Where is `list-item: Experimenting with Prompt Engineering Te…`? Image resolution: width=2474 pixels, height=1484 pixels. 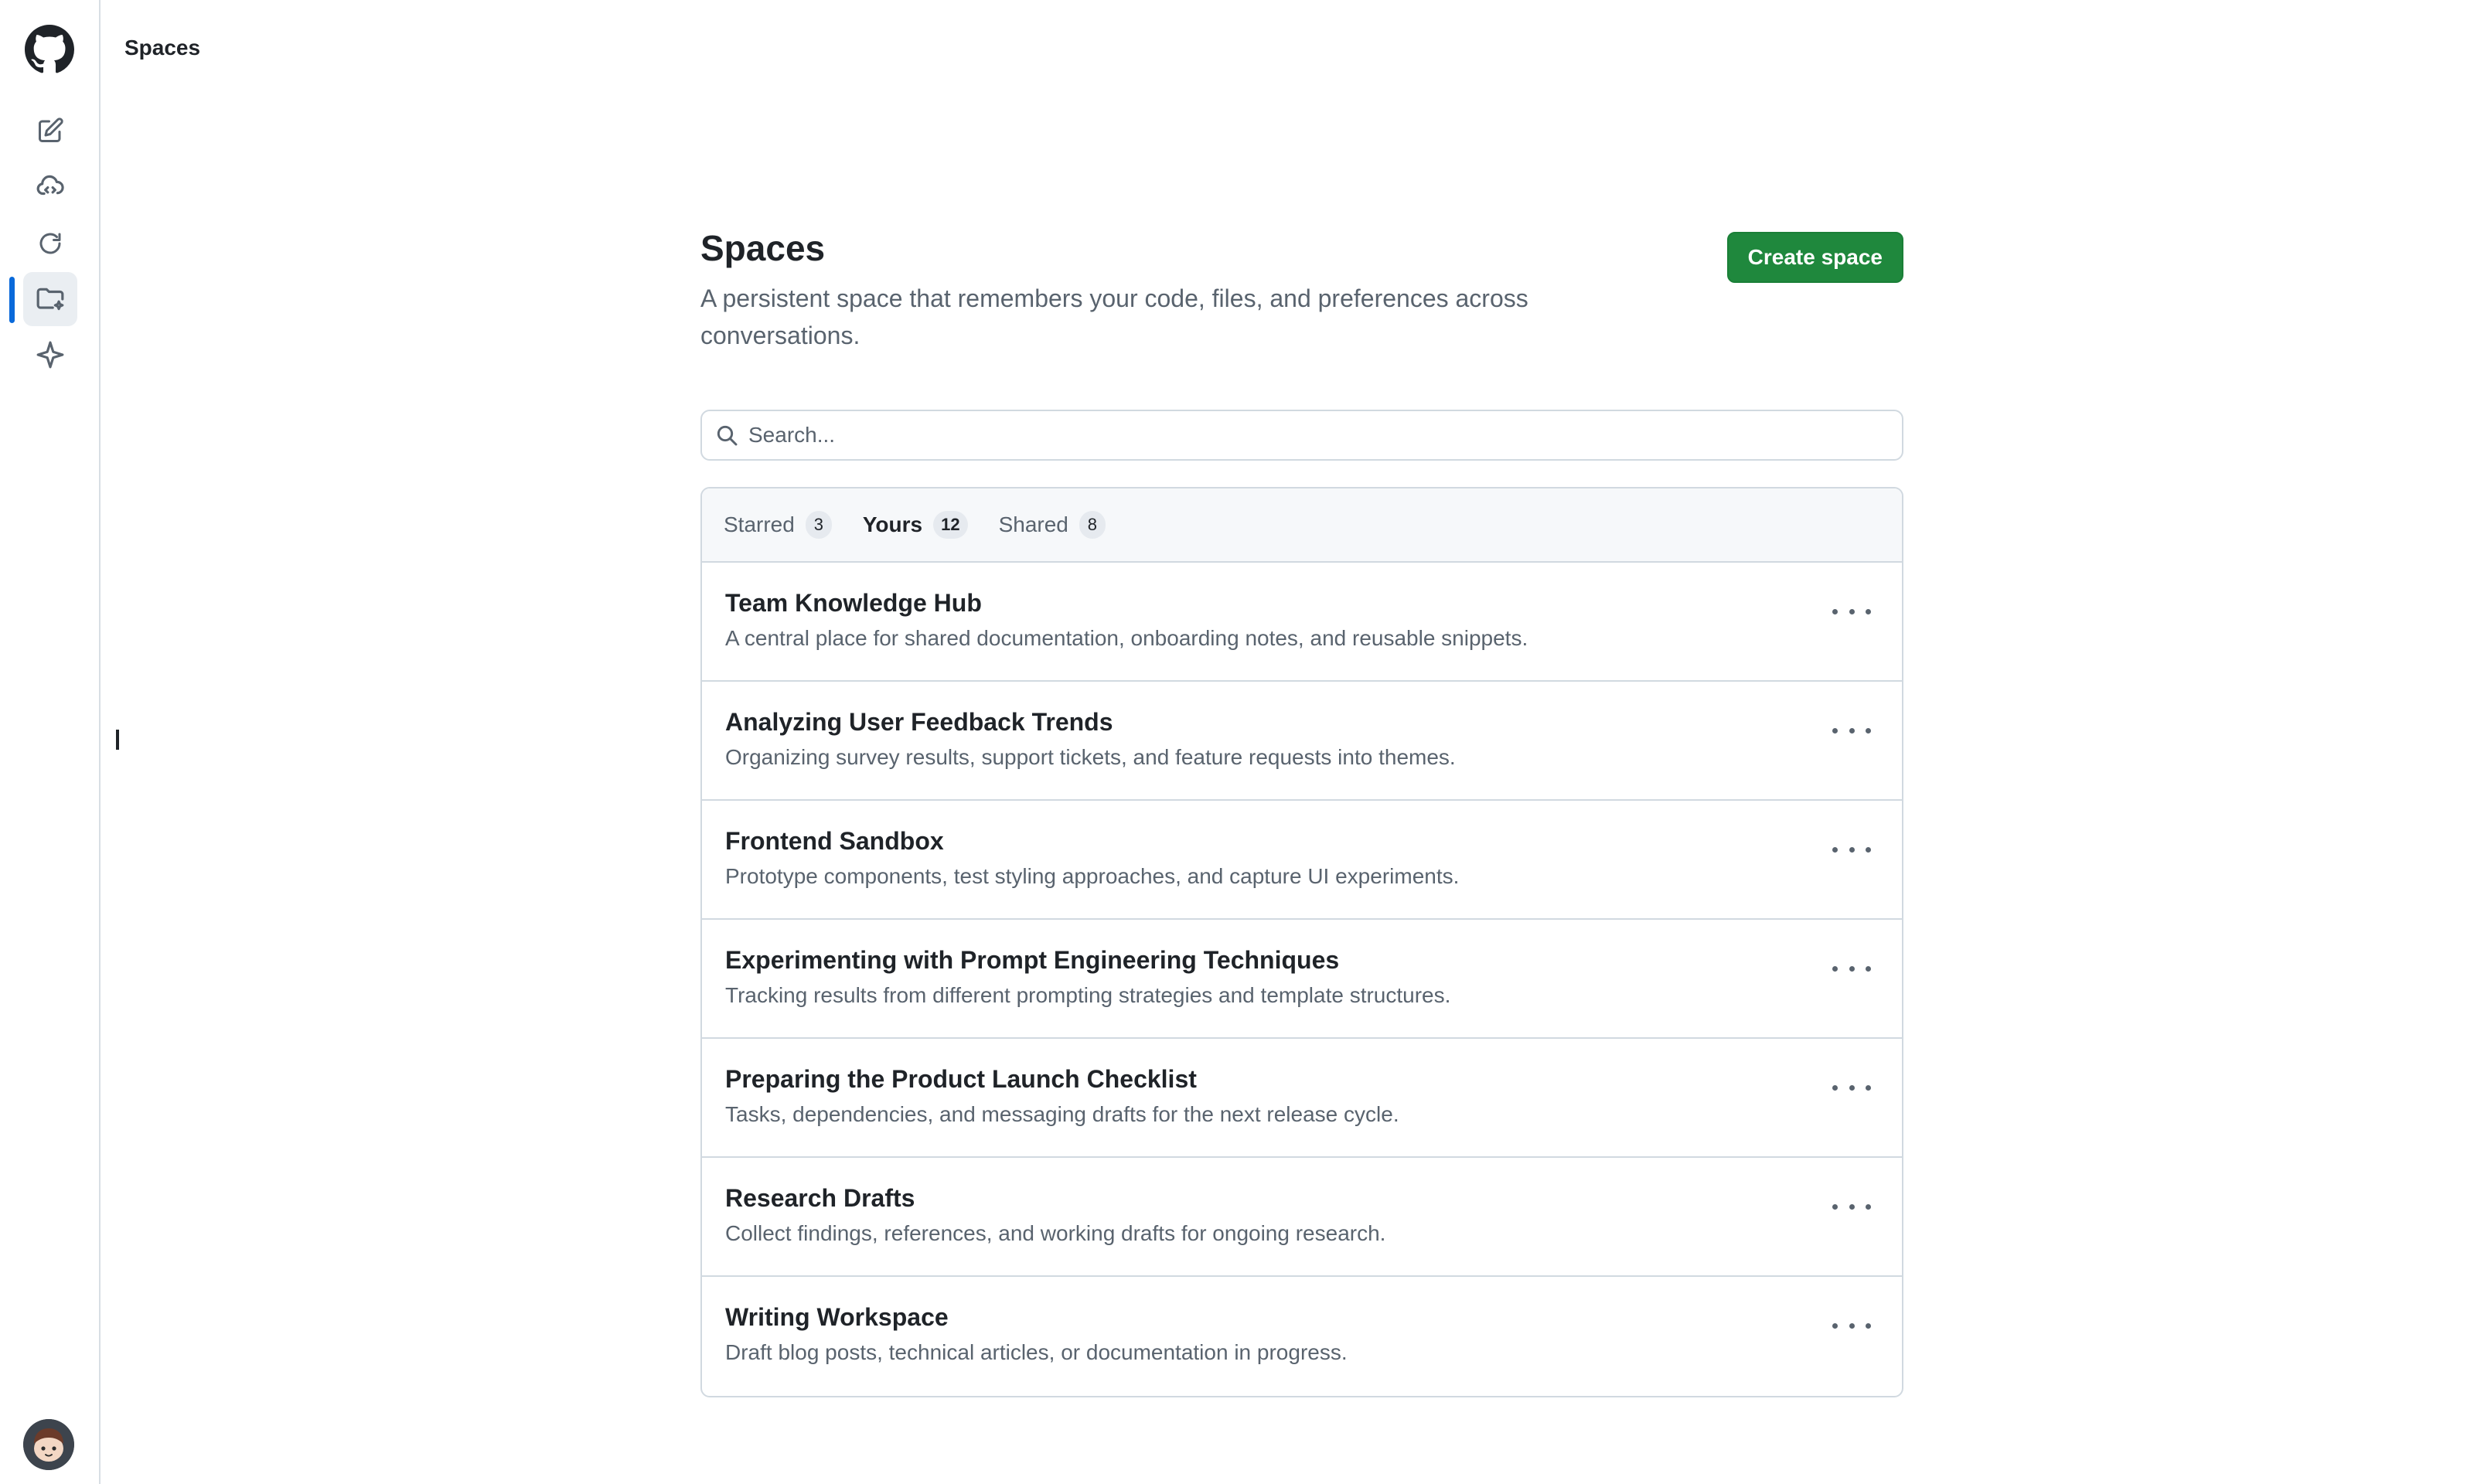 list-item: Experimenting with Prompt Engineering Te… is located at coordinates (1302, 979).